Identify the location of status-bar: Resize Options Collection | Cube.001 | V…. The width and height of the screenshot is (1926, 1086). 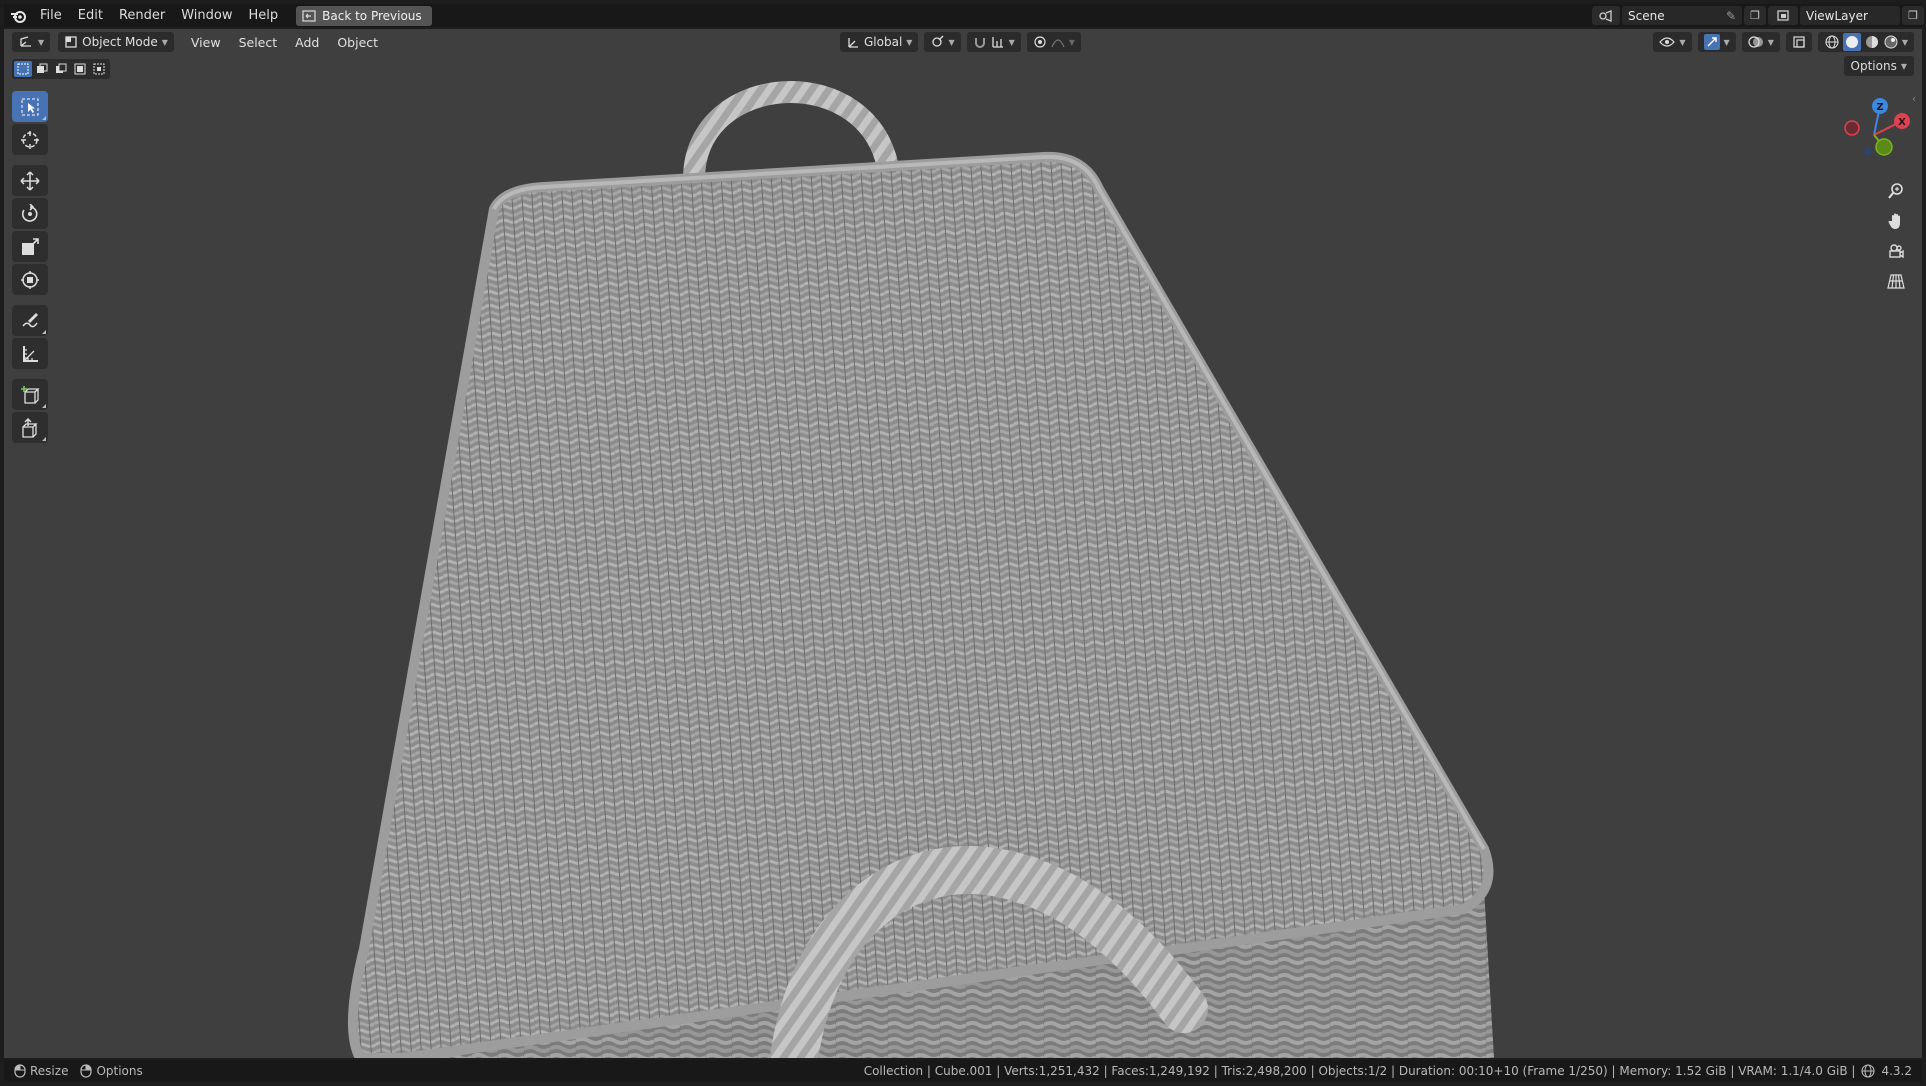
(963, 1071).